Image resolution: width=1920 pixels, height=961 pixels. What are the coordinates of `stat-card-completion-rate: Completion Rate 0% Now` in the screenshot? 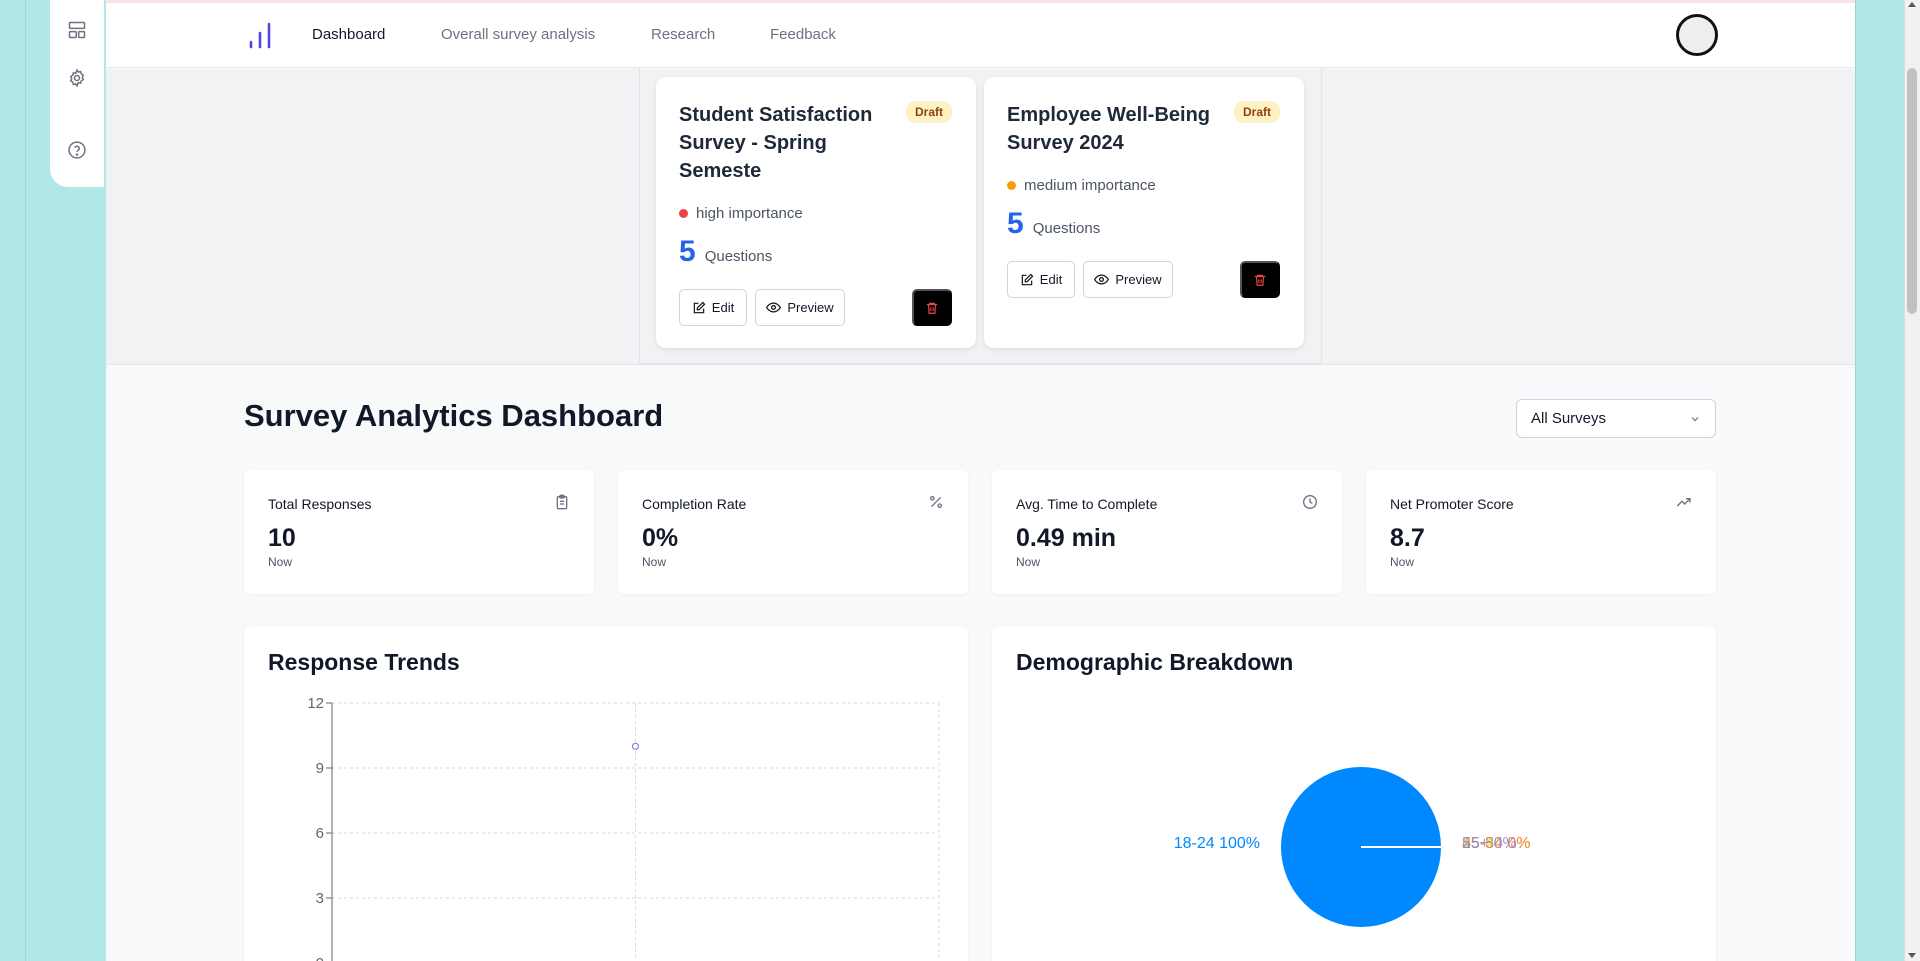 It's located at (793, 532).